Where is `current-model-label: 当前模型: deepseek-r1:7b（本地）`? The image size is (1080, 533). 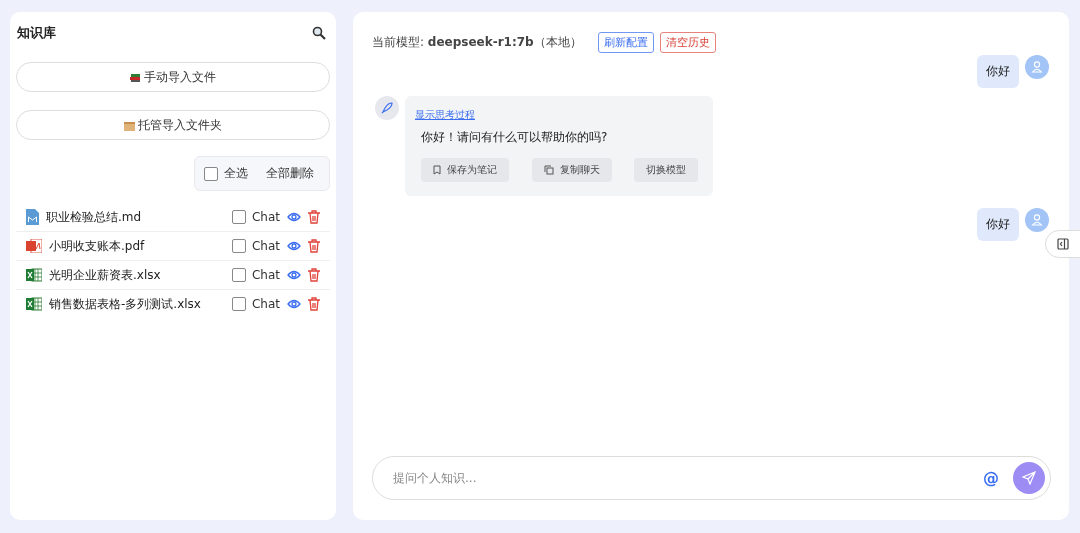 current-model-label: 当前模型: deepseek-r1:7b（本地） is located at coordinates (477, 42).